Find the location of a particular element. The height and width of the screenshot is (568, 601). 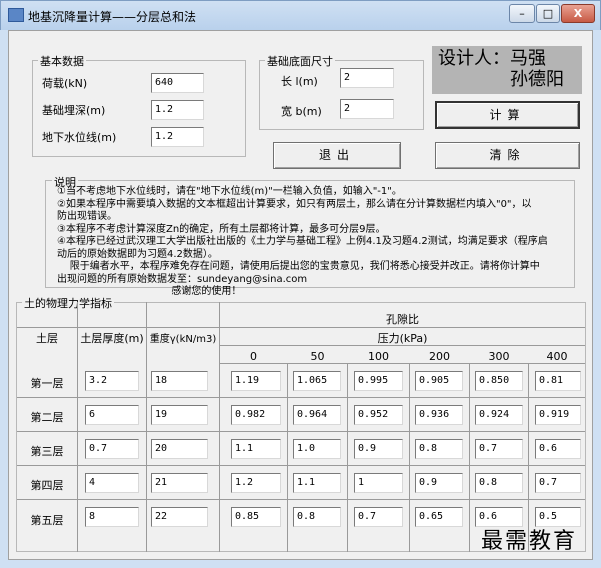

row-2-e100-input: 0.952 is located at coordinates (378, 415).